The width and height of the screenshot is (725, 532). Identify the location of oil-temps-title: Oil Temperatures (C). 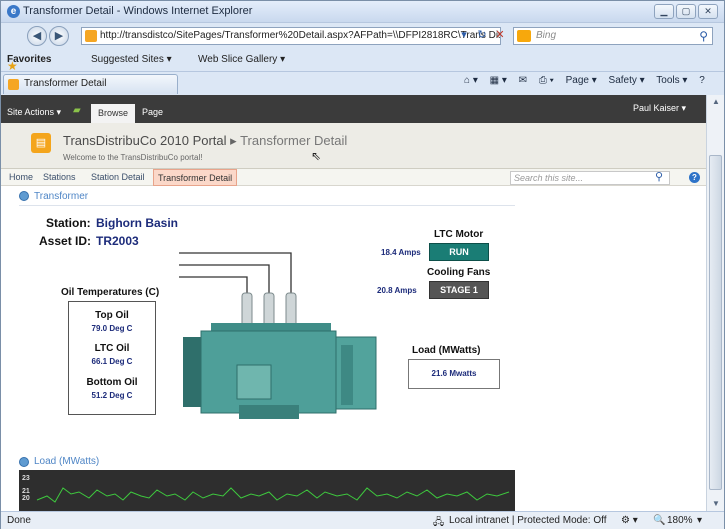
(110, 292).